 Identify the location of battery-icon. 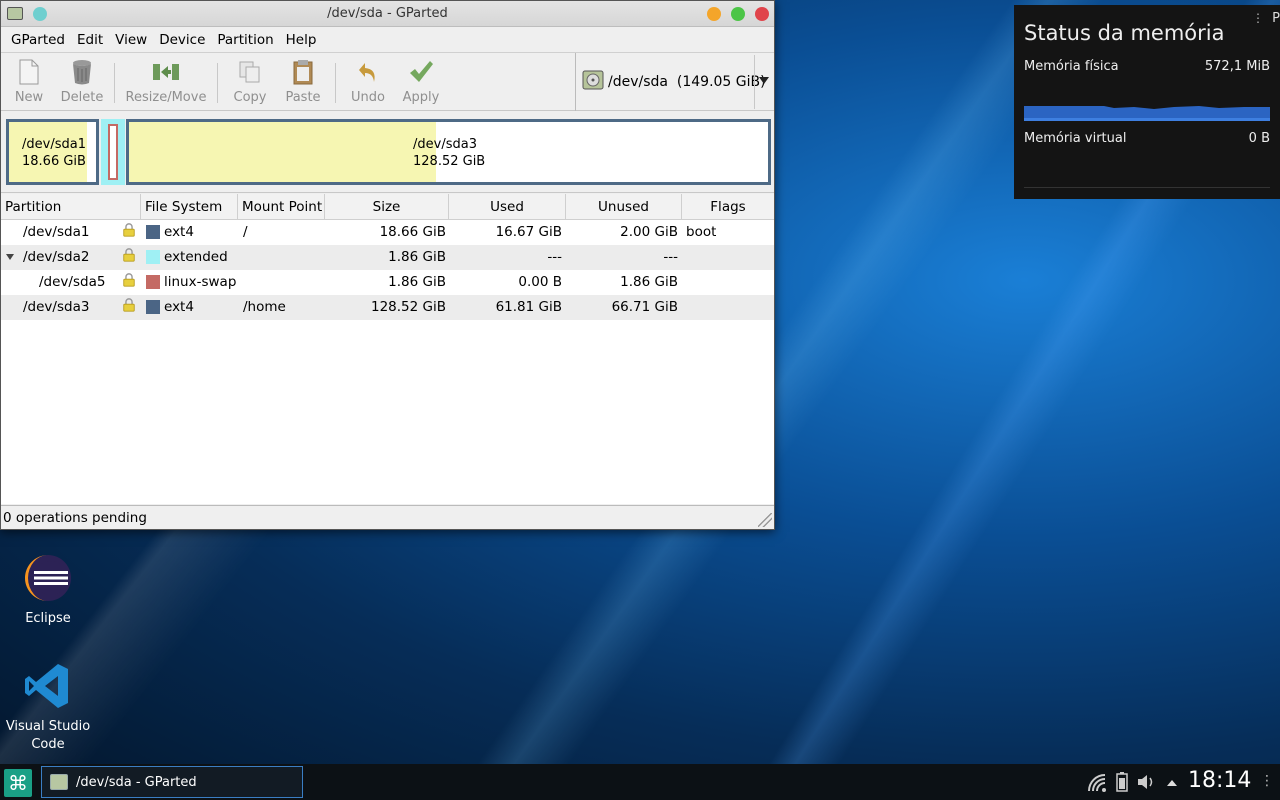
(1122, 782).